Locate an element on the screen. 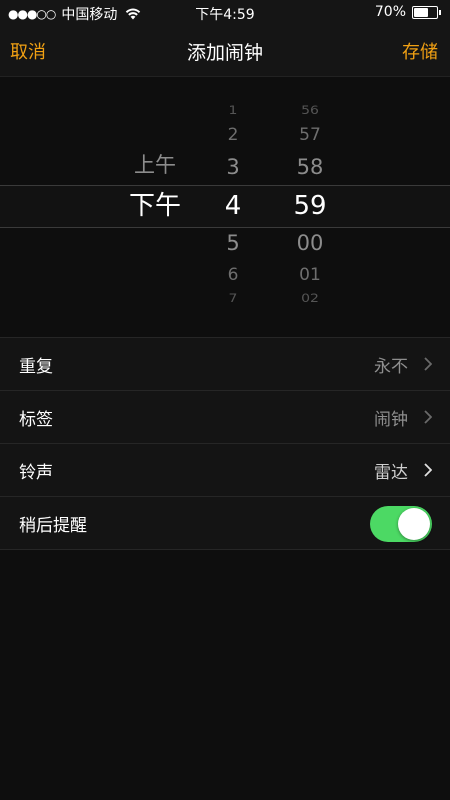 This screenshot has height=800, width=450. repeat-value: 永不 is located at coordinates (391, 367).